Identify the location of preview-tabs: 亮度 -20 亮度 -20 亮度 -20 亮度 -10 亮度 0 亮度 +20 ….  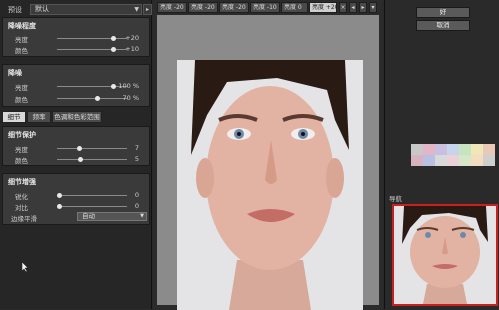
(267, 7).